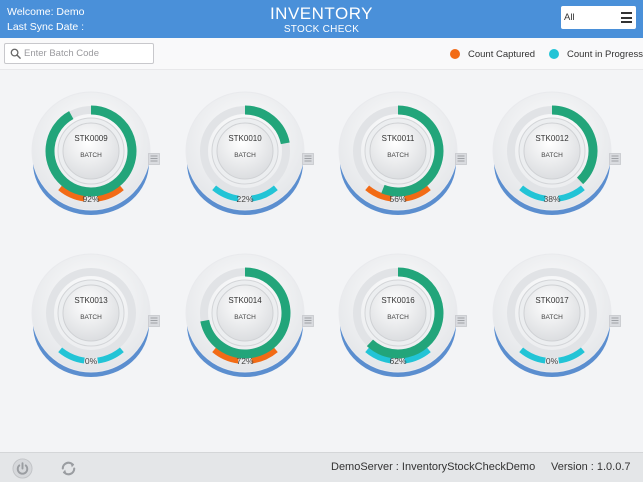 Image resolution: width=643 pixels, height=482 pixels. What do you see at coordinates (87, 53) in the screenshot?
I see `batch-code-search-input` at bounding box center [87, 53].